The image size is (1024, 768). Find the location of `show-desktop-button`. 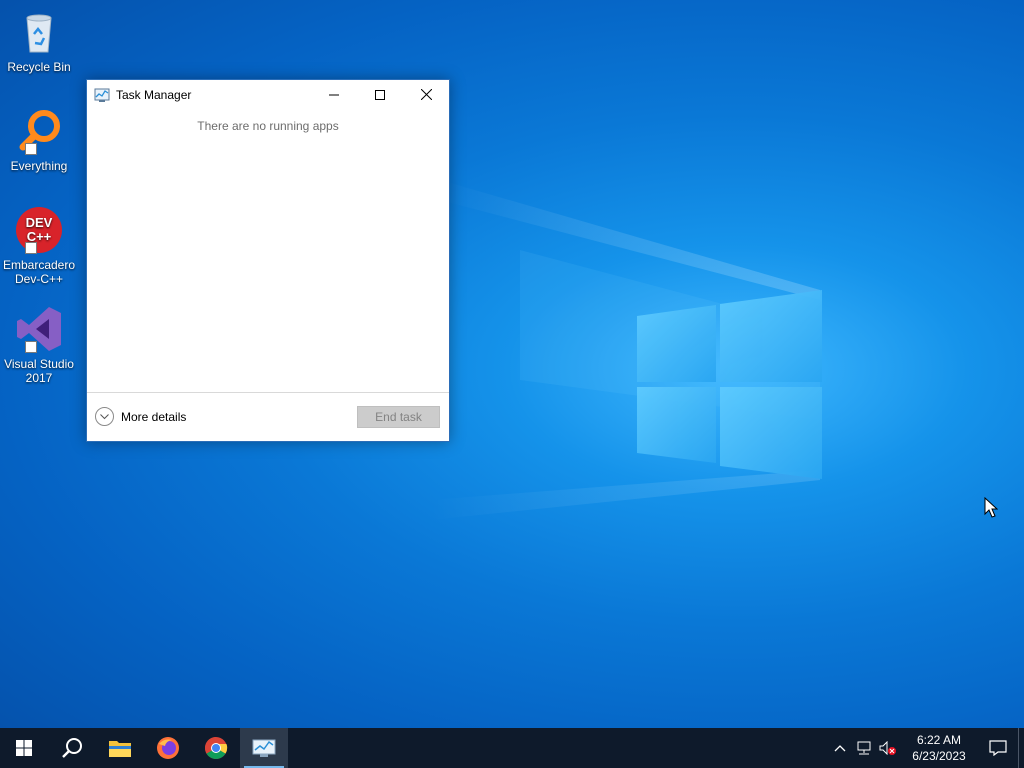

show-desktop-button is located at coordinates (1021, 748).